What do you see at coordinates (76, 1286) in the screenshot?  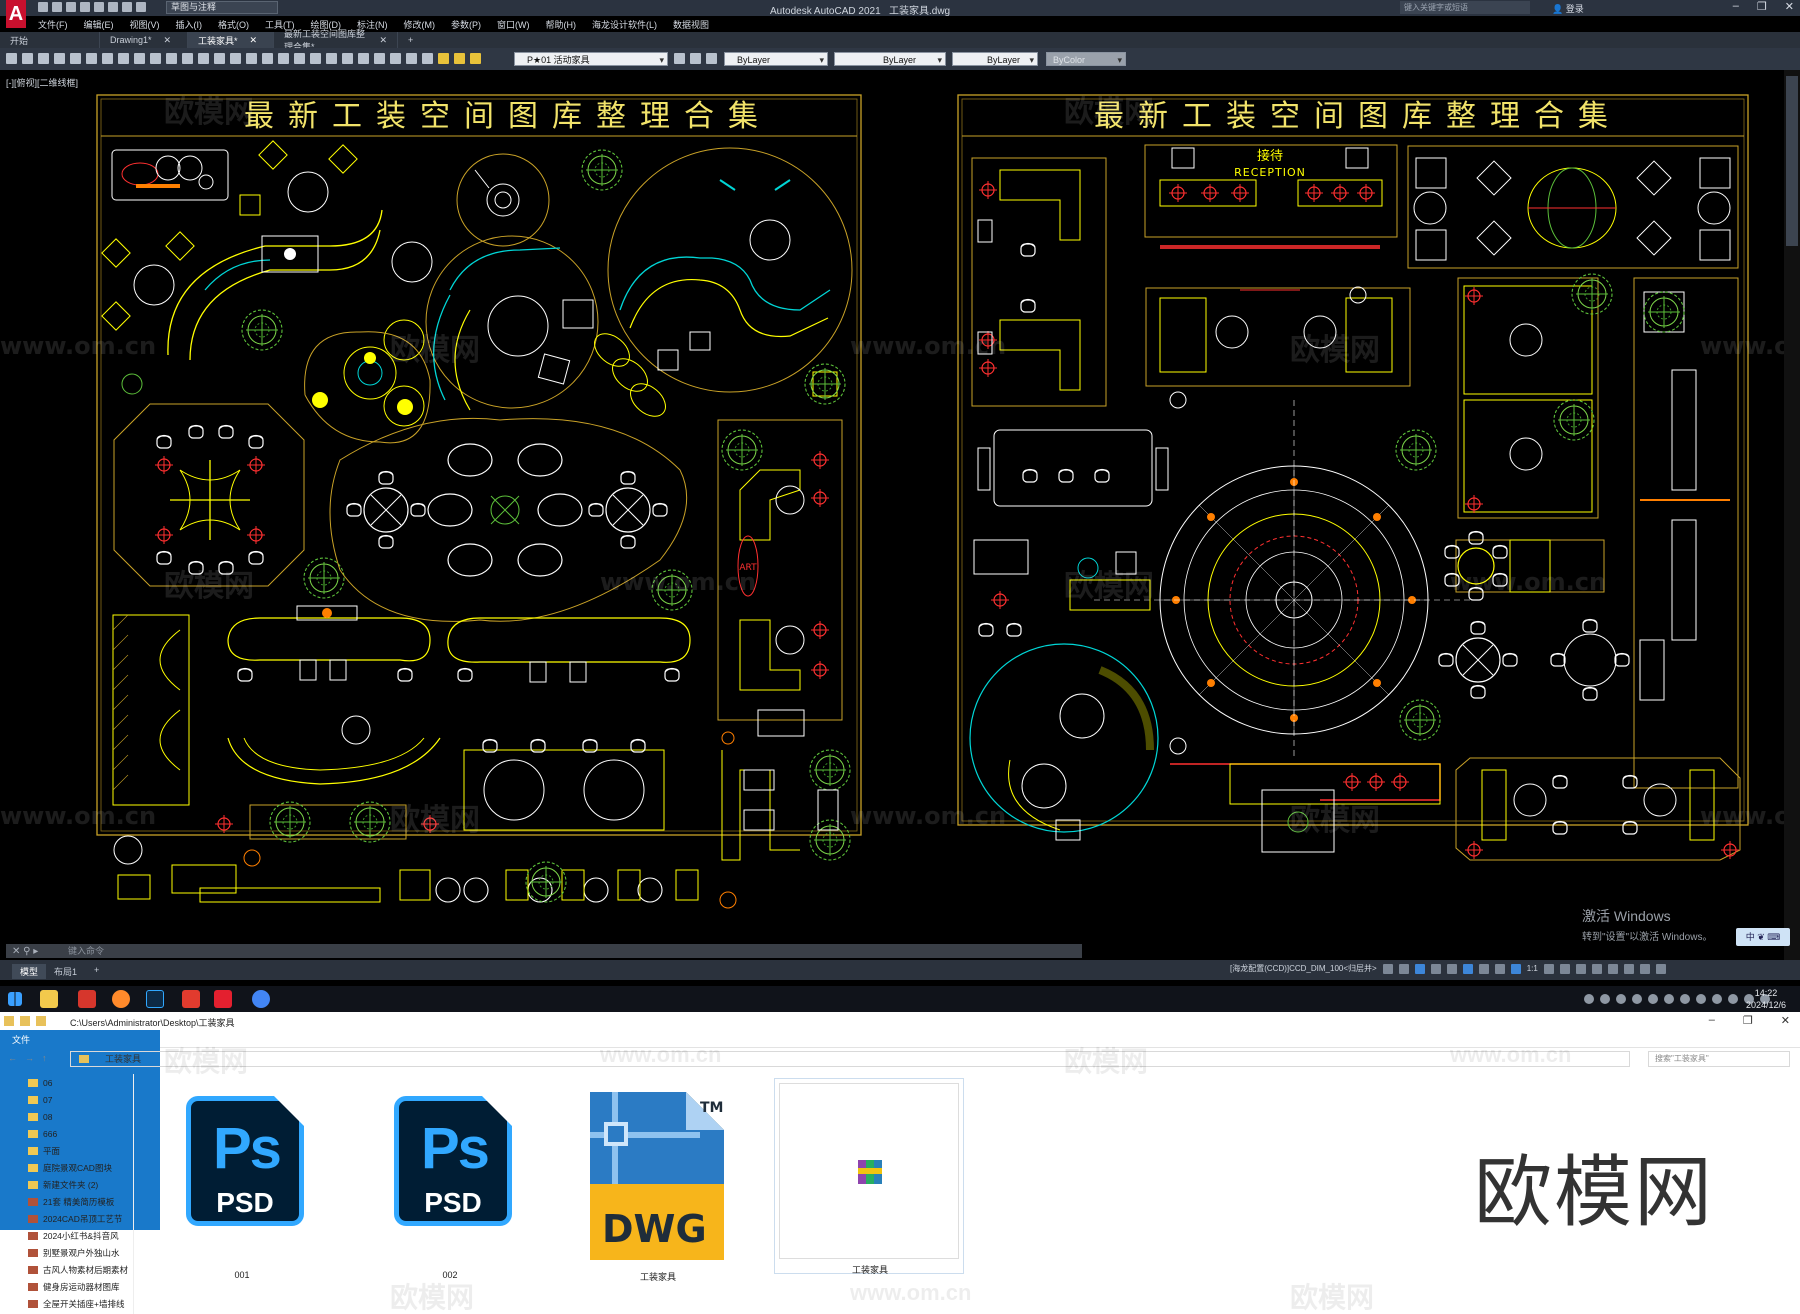 I see `sidebar-item: 健身房运动器材图库` at bounding box center [76, 1286].